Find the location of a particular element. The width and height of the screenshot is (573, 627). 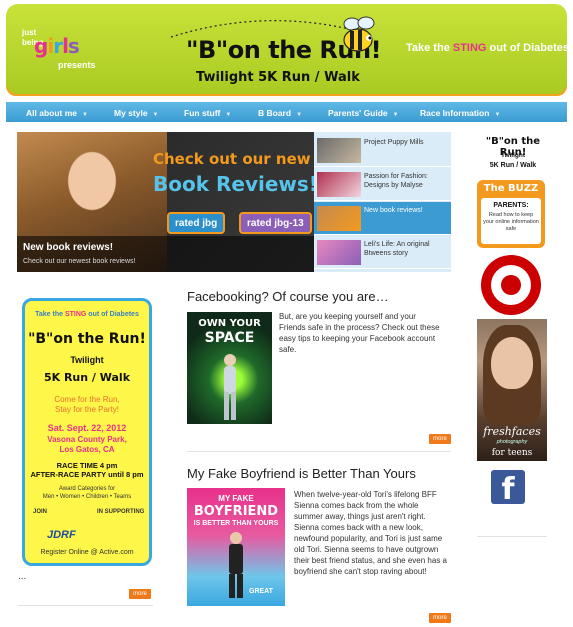

ad-come-line: Come for the Run, is located at coordinates (87, 399).